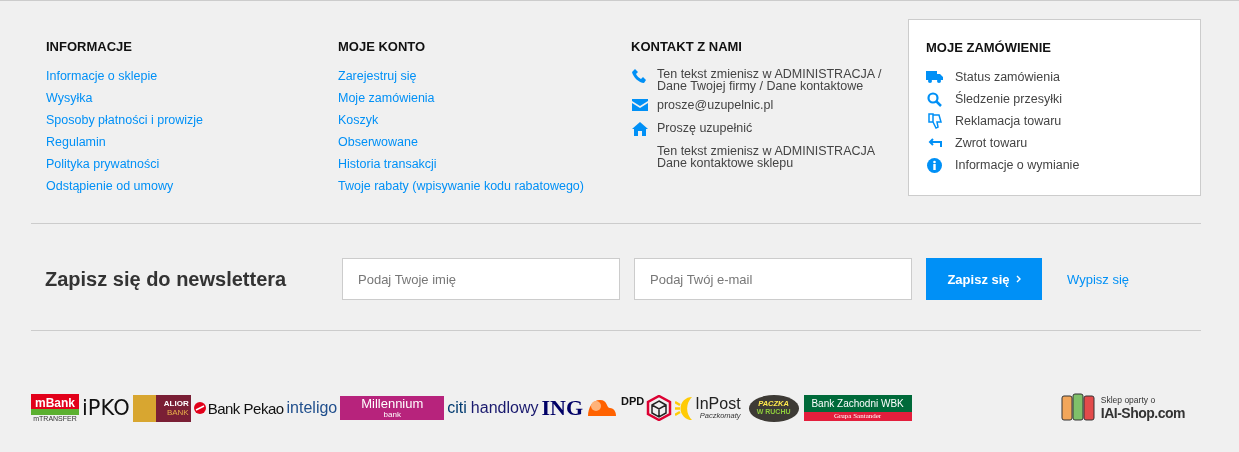  Describe the element at coordinates (857, 403) in the screenshot. I see `logo-text: Bank Zachodni WBK` at that location.